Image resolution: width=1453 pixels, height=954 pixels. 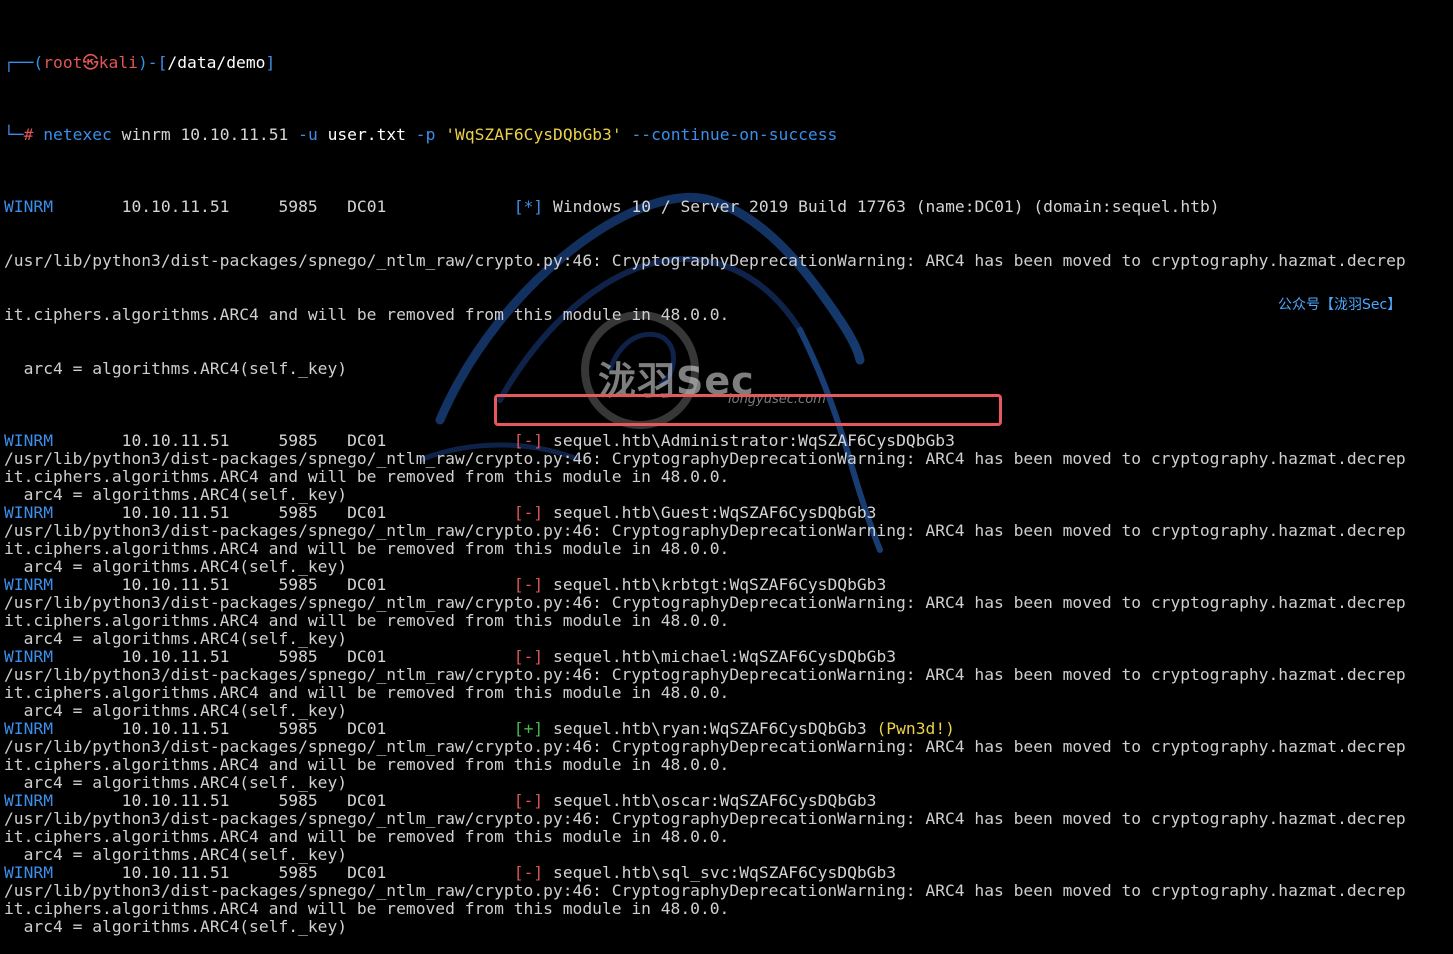 What do you see at coordinates (77, 134) in the screenshot?
I see `command-program: netexec` at bounding box center [77, 134].